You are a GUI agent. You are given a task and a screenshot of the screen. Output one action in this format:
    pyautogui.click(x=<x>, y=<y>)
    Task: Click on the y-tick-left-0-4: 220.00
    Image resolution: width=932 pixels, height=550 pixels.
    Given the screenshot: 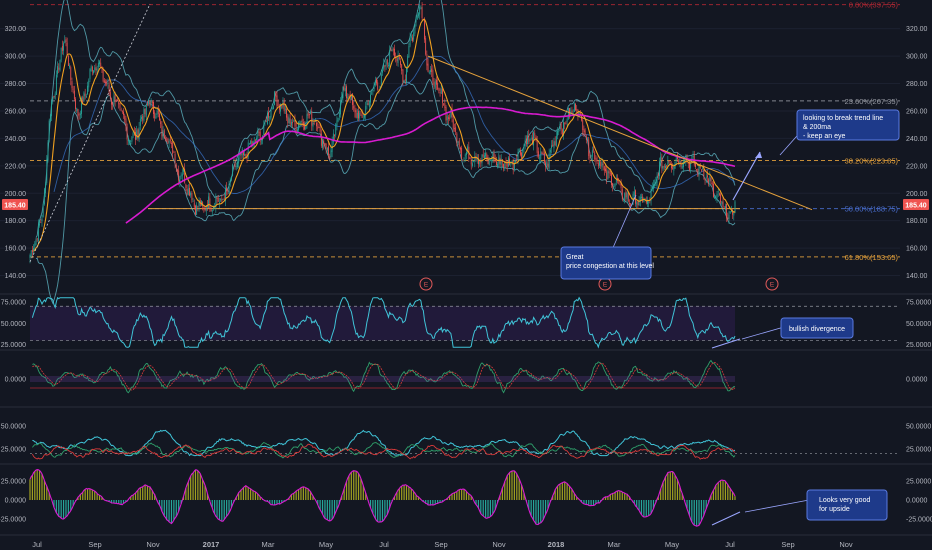 What is the action you would take?
    pyautogui.click(x=16, y=166)
    